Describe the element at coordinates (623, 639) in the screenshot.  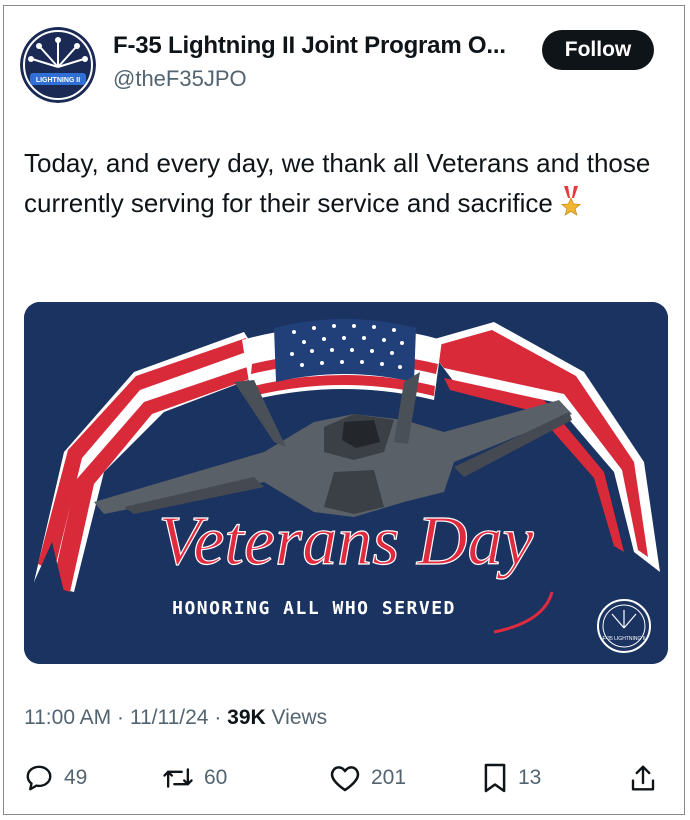
I see `badge-text: F-35 LIGHTNING II` at that location.